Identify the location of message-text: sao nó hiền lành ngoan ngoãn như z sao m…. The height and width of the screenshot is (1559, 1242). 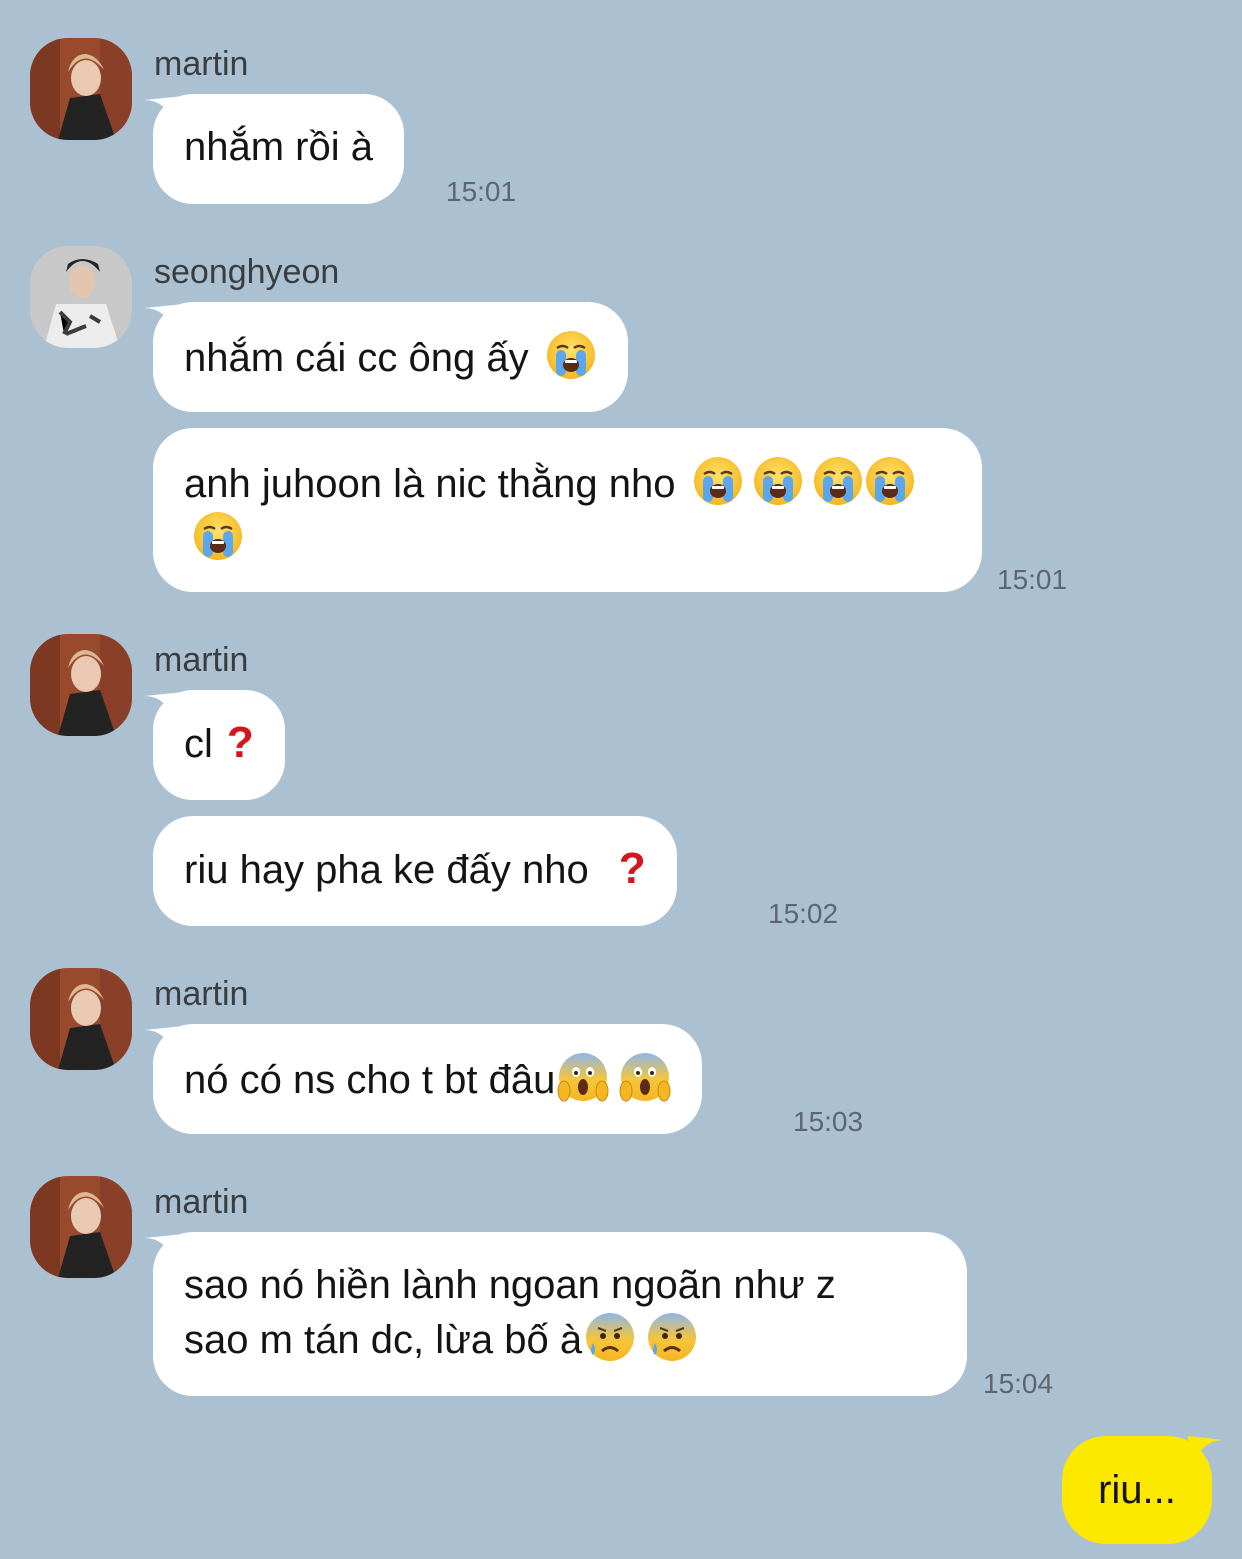
(510, 1312).